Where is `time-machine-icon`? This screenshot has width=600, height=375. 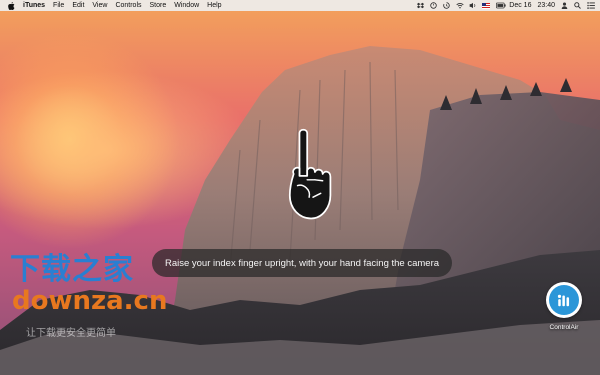 time-machine-icon is located at coordinates (446, 5).